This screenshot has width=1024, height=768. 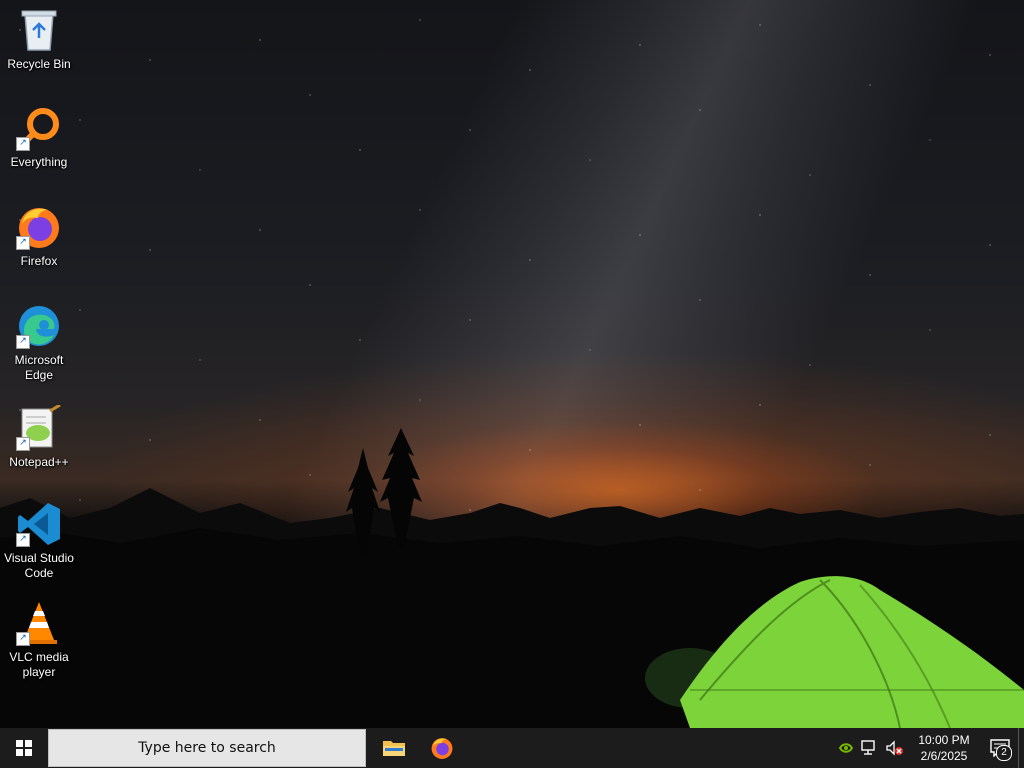 I want to click on desktop-icon-label: Everything, so click(x=39, y=162).